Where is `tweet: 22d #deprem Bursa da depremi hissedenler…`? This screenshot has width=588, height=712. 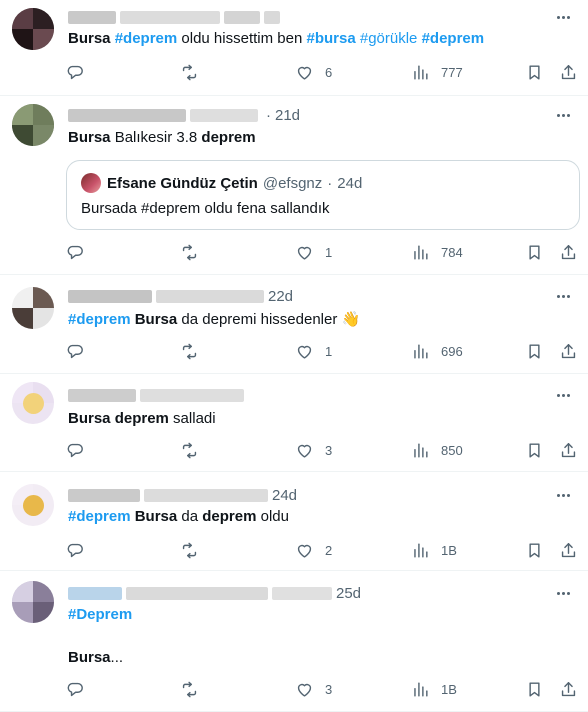
tweet: 22d #deprem Bursa da depremi hissedenler… is located at coordinates (294, 324).